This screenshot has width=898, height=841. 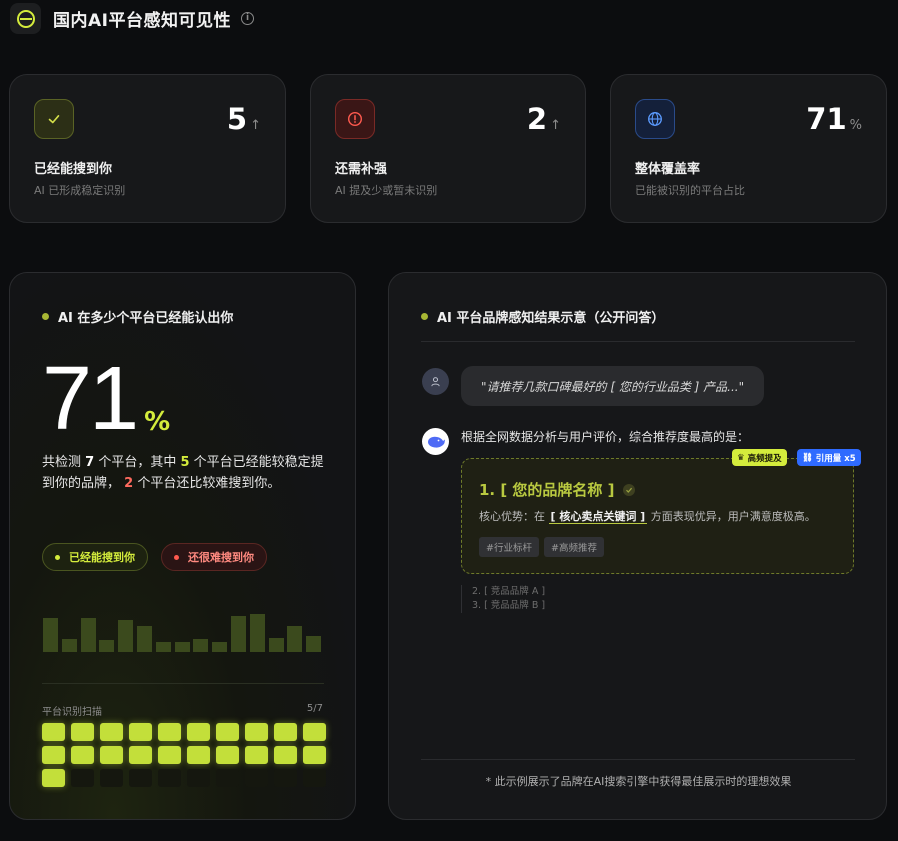 I want to click on stat-label: 已经能搜到你, so click(x=73, y=169).